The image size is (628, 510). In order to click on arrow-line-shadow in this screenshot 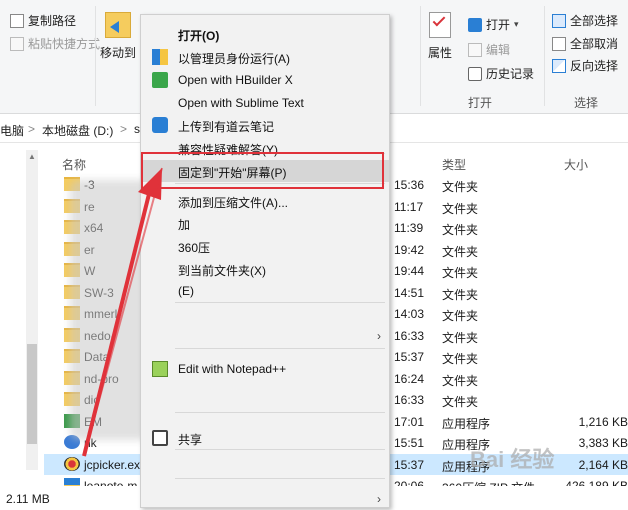, I will do `click(123, 312)`.